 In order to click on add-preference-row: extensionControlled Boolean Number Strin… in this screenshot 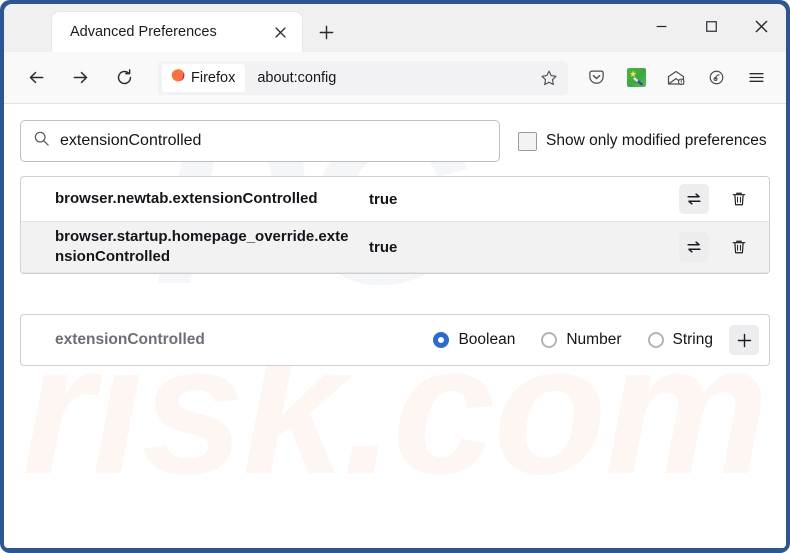, I will do `click(395, 340)`.